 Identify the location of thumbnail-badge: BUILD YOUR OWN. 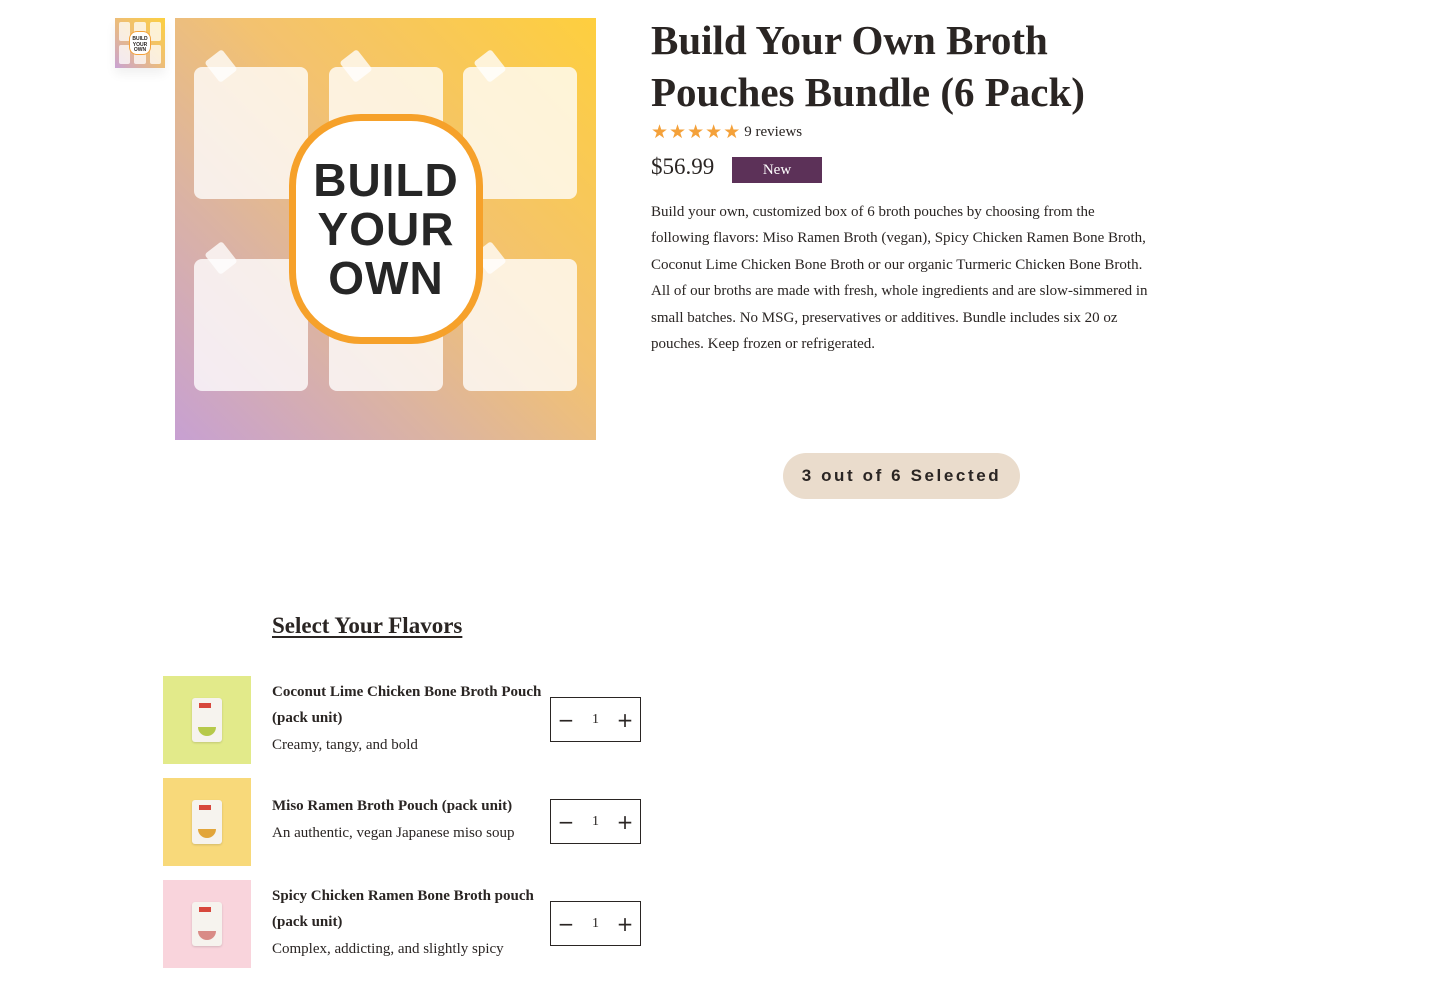
(140, 43).